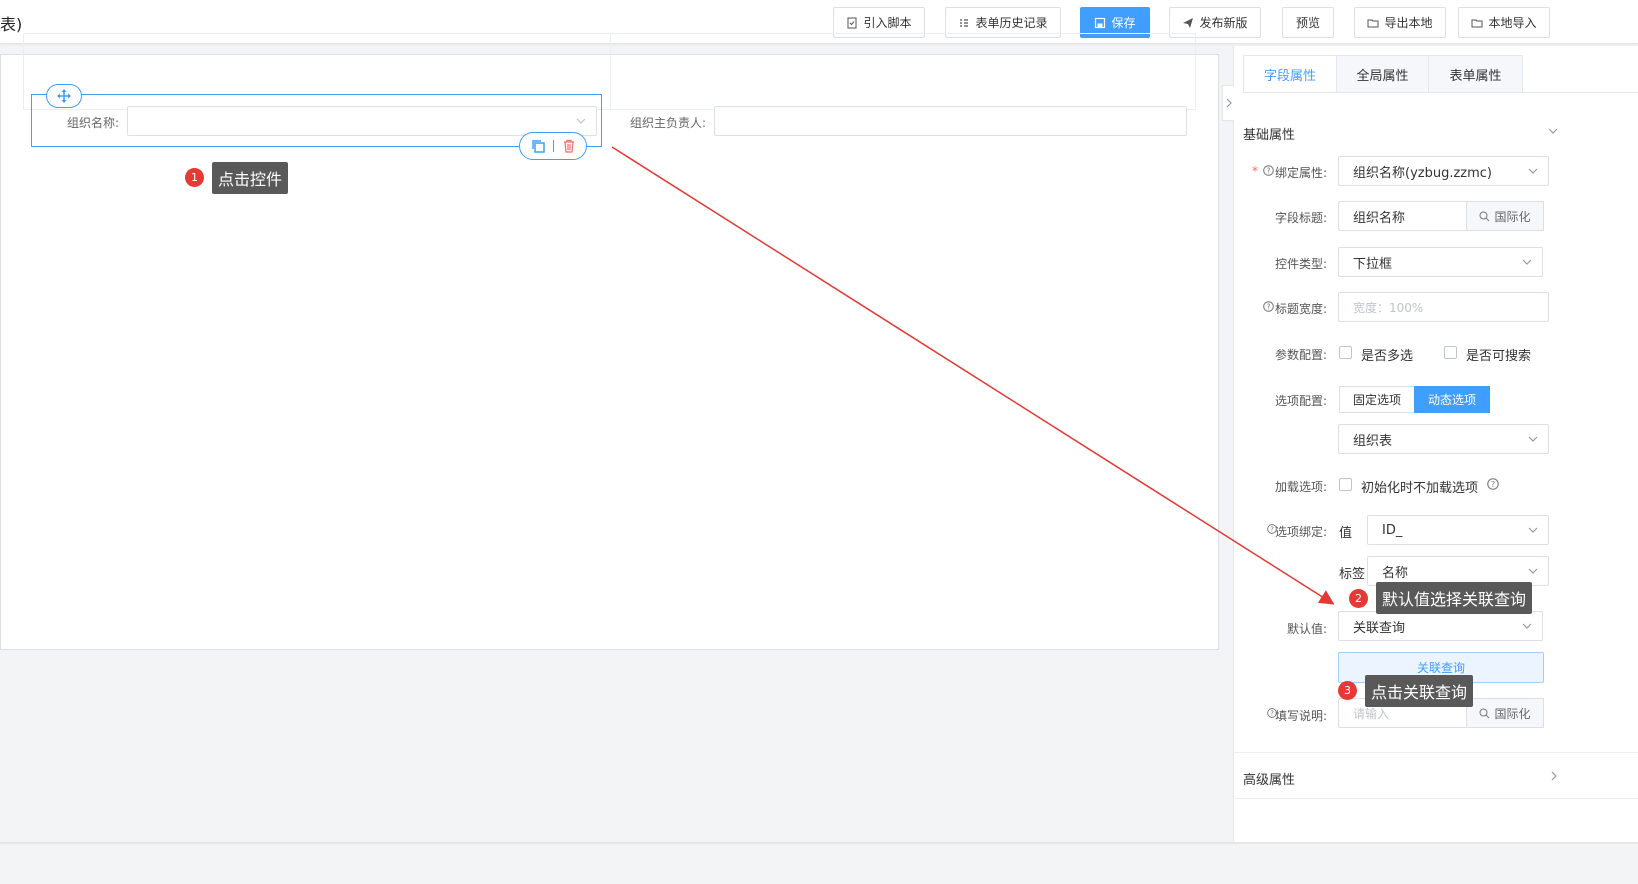 This screenshot has width=1638, height=884. What do you see at coordinates (1441, 216) in the screenshot?
I see `field-title-input: 组织名称 国际化` at bounding box center [1441, 216].